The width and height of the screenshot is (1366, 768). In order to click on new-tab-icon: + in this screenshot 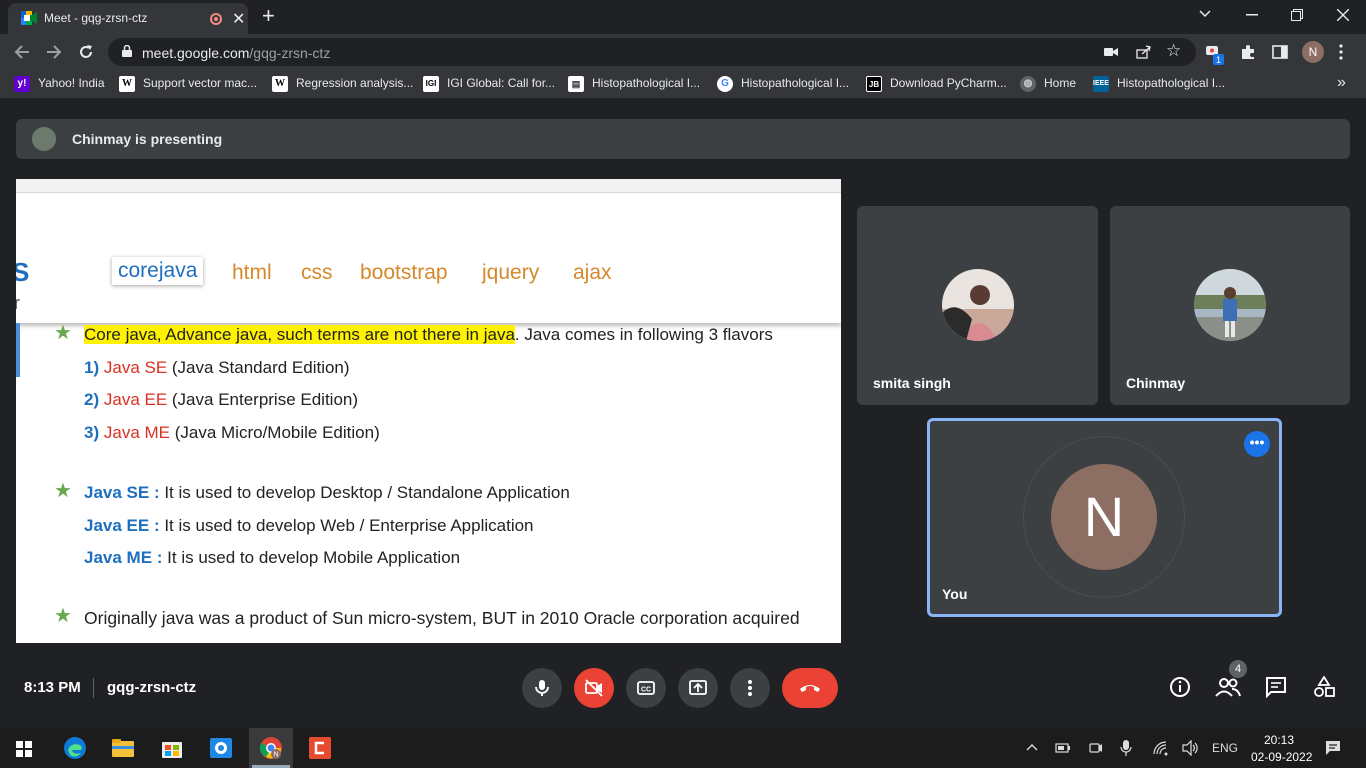, I will do `click(268, 16)`.